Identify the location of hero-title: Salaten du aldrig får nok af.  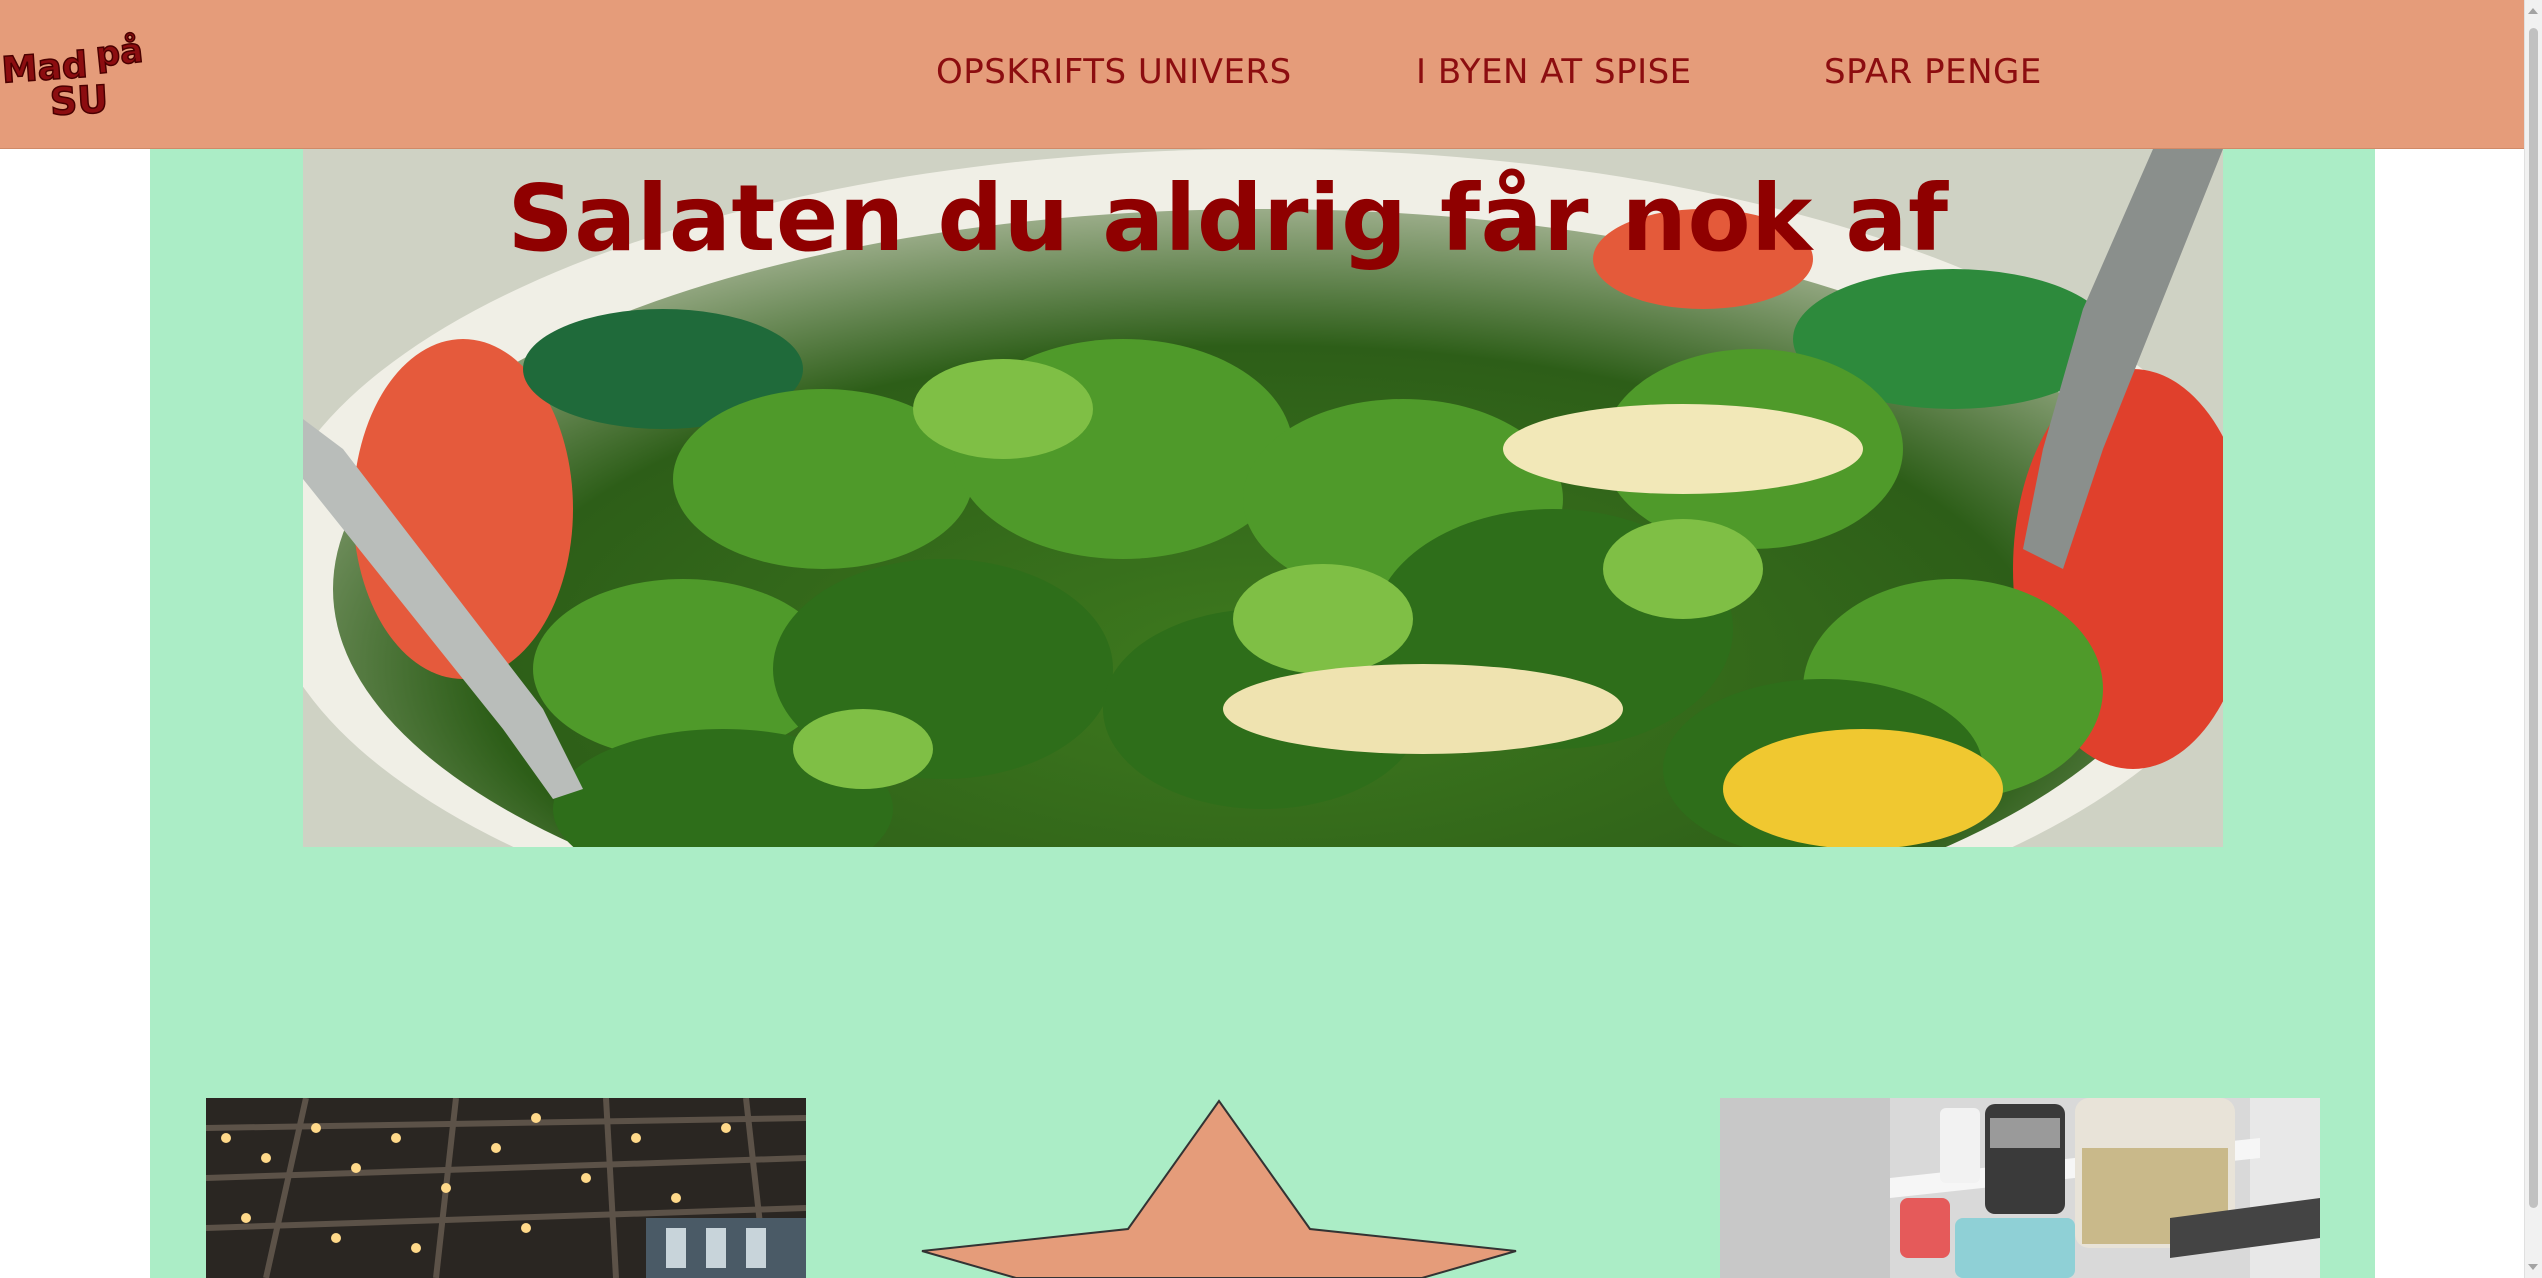
(1228, 218).